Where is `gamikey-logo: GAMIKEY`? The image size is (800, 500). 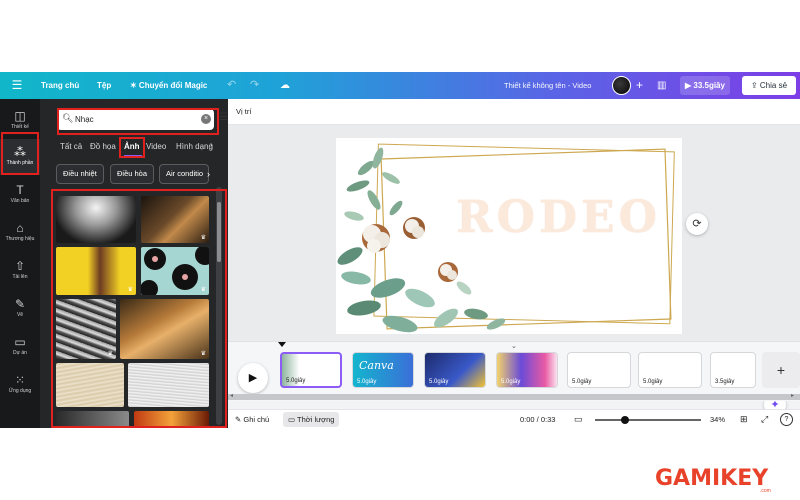 gamikey-logo: GAMIKEY is located at coordinates (712, 478).